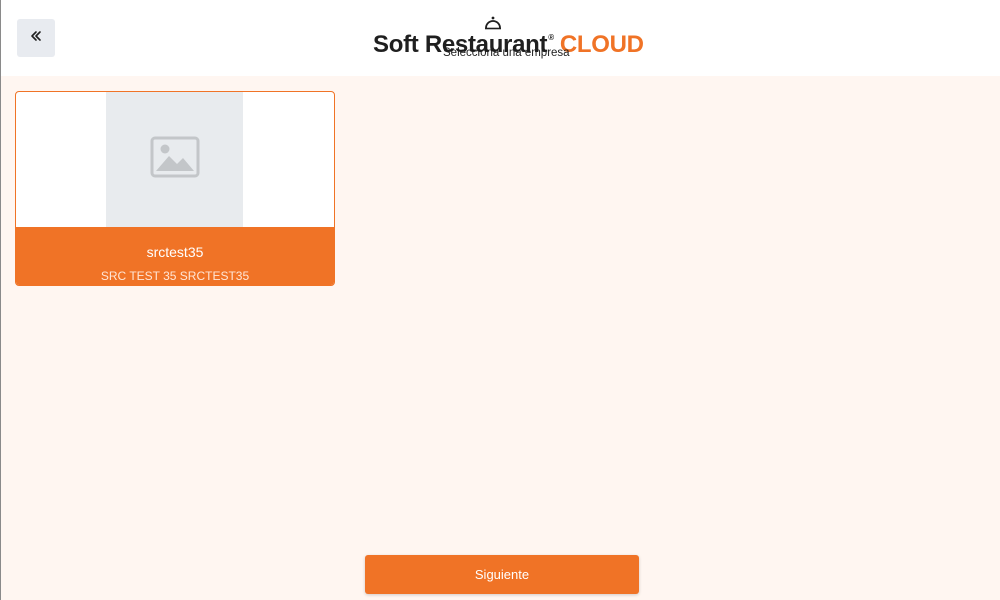 Image resolution: width=1000 pixels, height=600 pixels. Describe the element at coordinates (0, 300) in the screenshot. I see `window-left-border` at that location.